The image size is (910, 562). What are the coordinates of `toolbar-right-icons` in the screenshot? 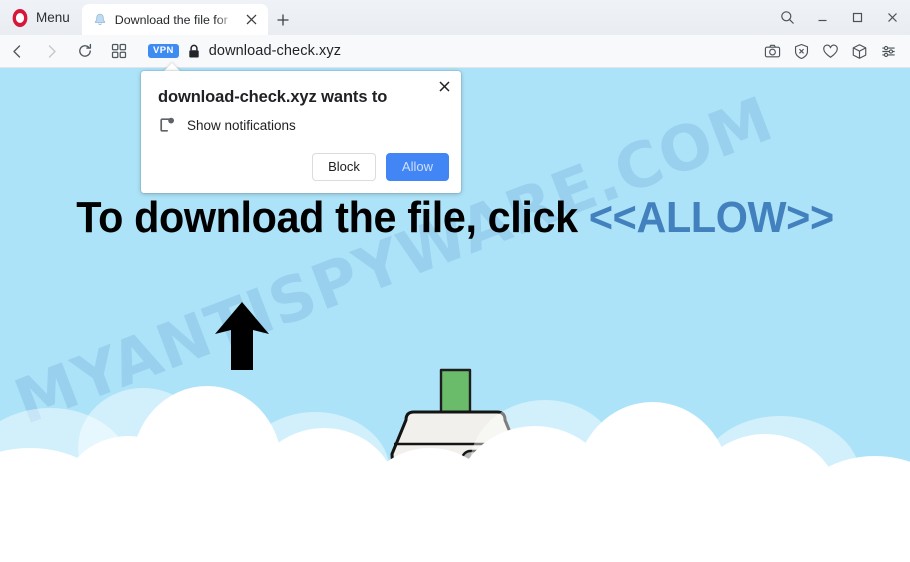 It's located at (834, 51).